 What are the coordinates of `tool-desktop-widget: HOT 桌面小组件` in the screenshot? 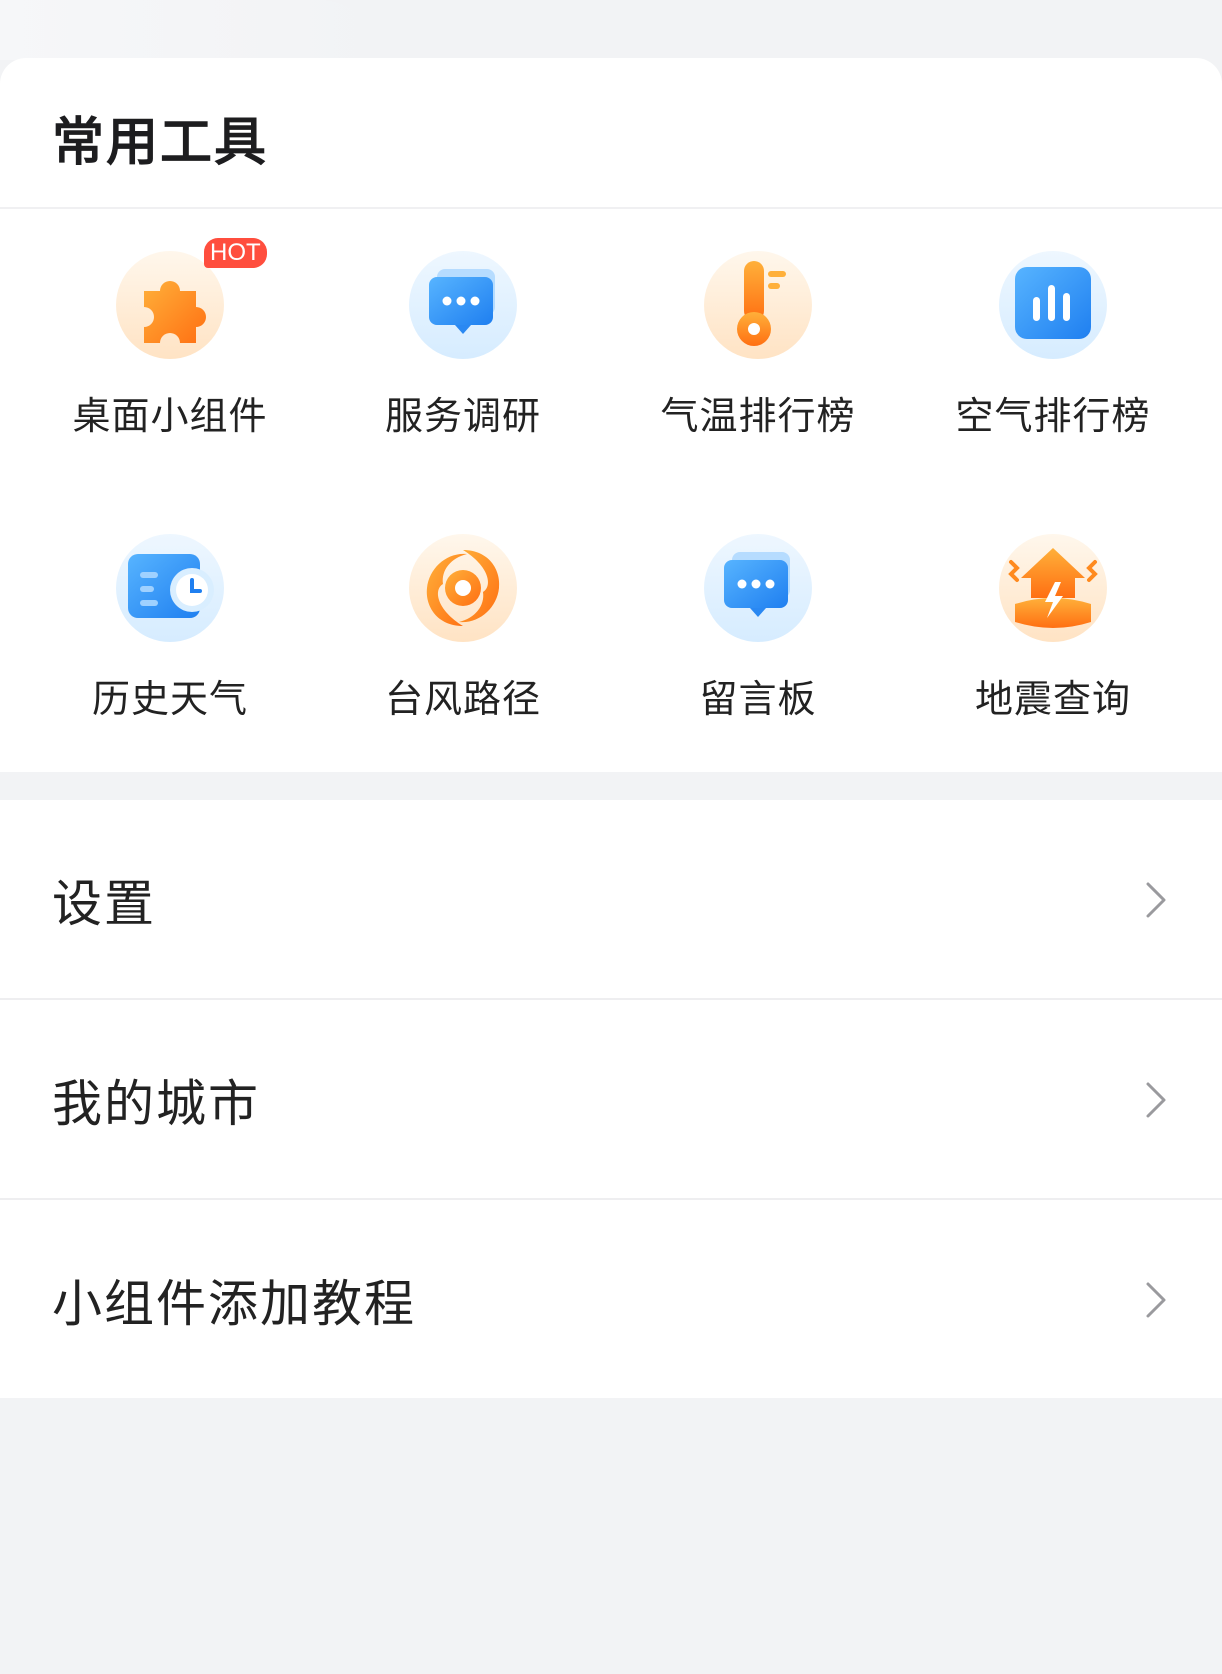 It's located at (170, 324).